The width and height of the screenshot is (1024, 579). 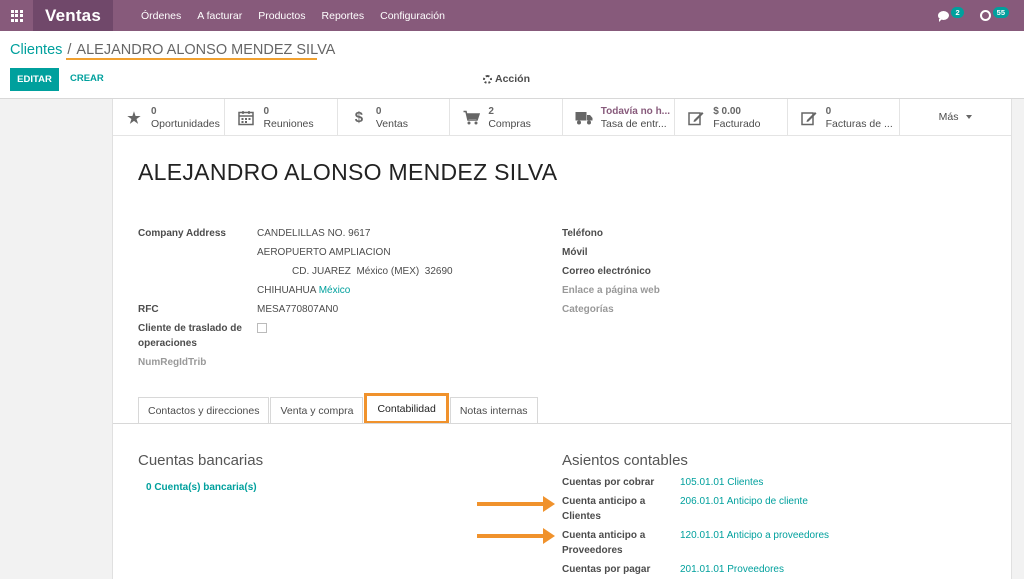 What do you see at coordinates (625, 460) in the screenshot?
I see `accounting-entries-title: Asientos contables` at bounding box center [625, 460].